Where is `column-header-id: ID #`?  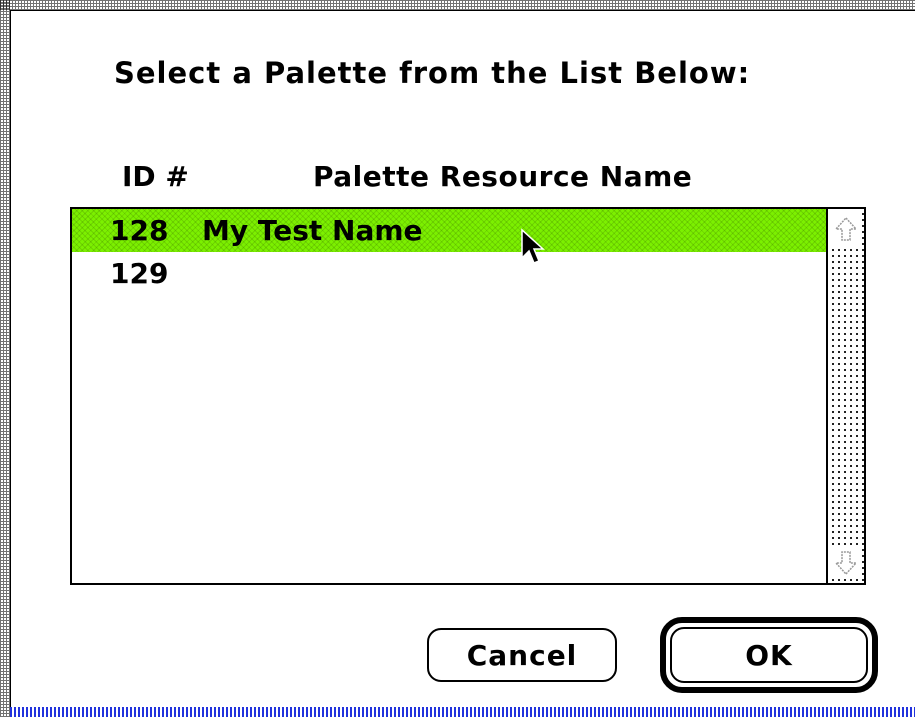 column-header-id: ID # is located at coordinates (155, 176).